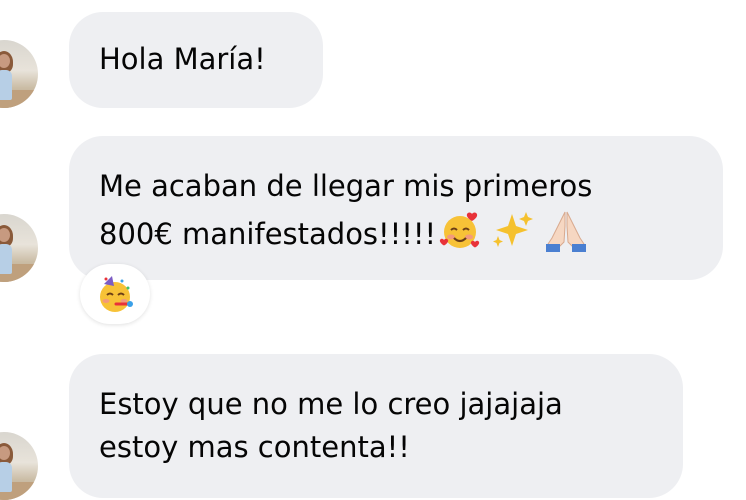  What do you see at coordinates (396, 236) in the screenshot?
I see `message-text-line-2: 800€ manifestados!!!!!` at bounding box center [396, 236].